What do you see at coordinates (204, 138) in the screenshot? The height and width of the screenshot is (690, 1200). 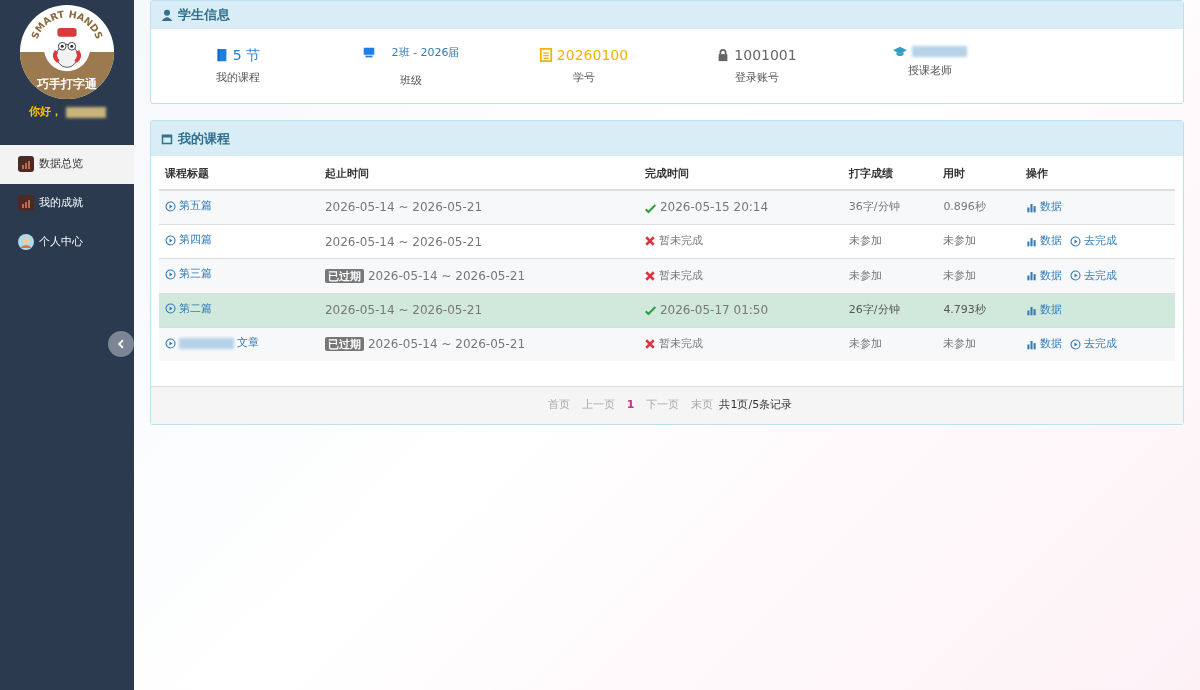 I see `panel-title: 我的课程` at bounding box center [204, 138].